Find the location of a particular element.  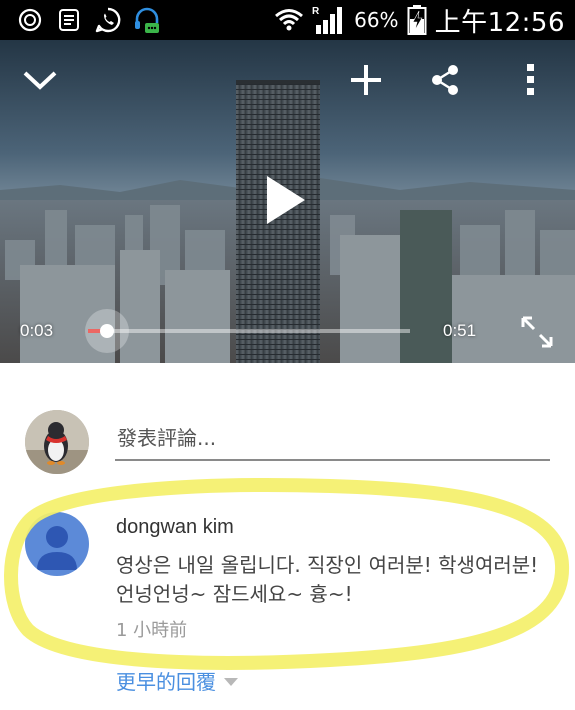

duration: 0:51 is located at coordinates (460, 330).